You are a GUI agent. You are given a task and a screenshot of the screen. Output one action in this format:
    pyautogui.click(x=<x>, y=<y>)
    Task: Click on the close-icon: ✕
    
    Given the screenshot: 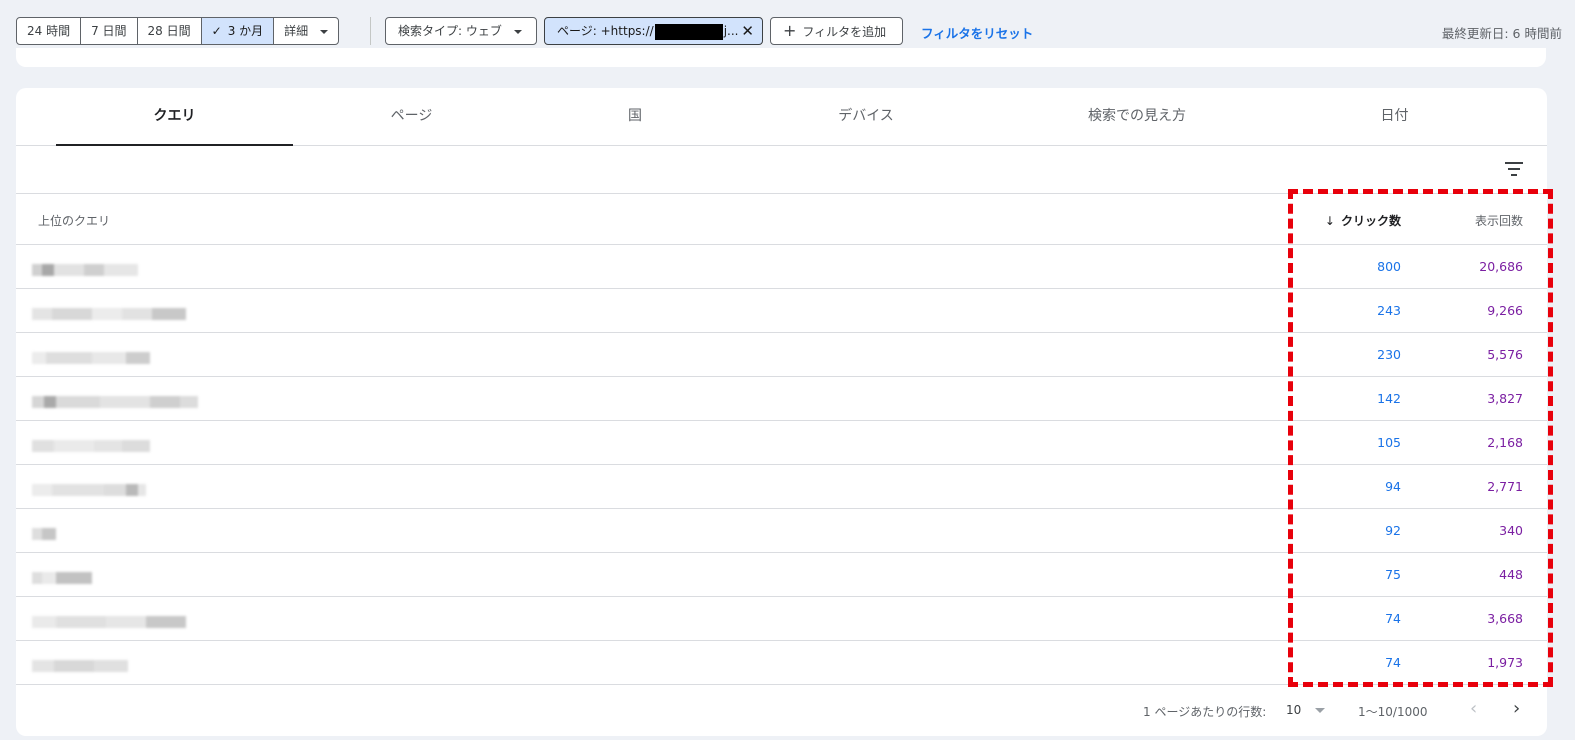 What is the action you would take?
    pyautogui.click(x=747, y=31)
    